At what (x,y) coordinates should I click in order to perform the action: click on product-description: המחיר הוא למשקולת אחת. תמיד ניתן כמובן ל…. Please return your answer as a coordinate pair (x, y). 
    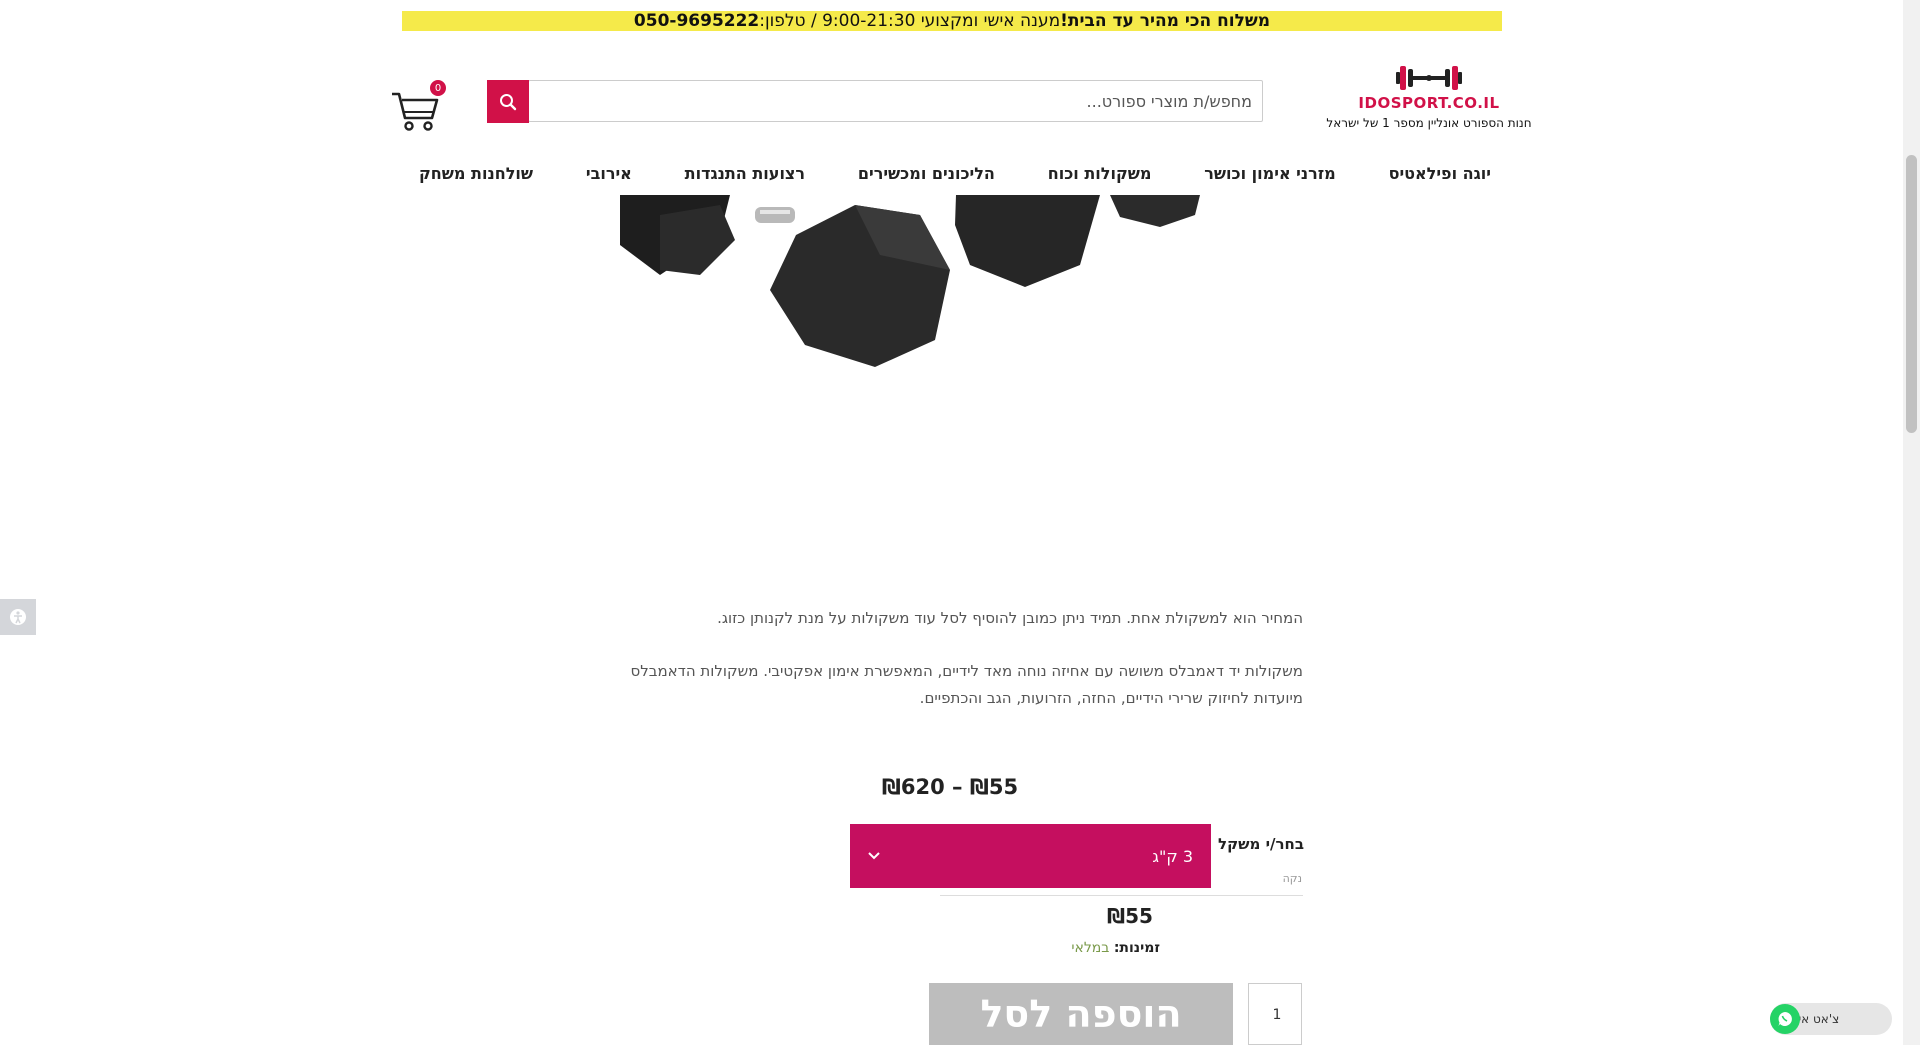
    Looking at the image, I should click on (961, 671).